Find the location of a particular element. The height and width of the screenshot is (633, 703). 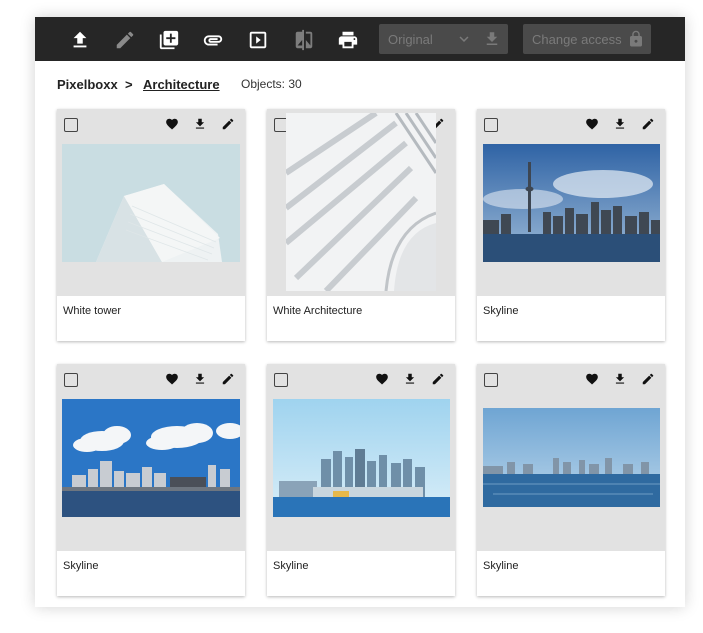

add-button is located at coordinates (169, 40).